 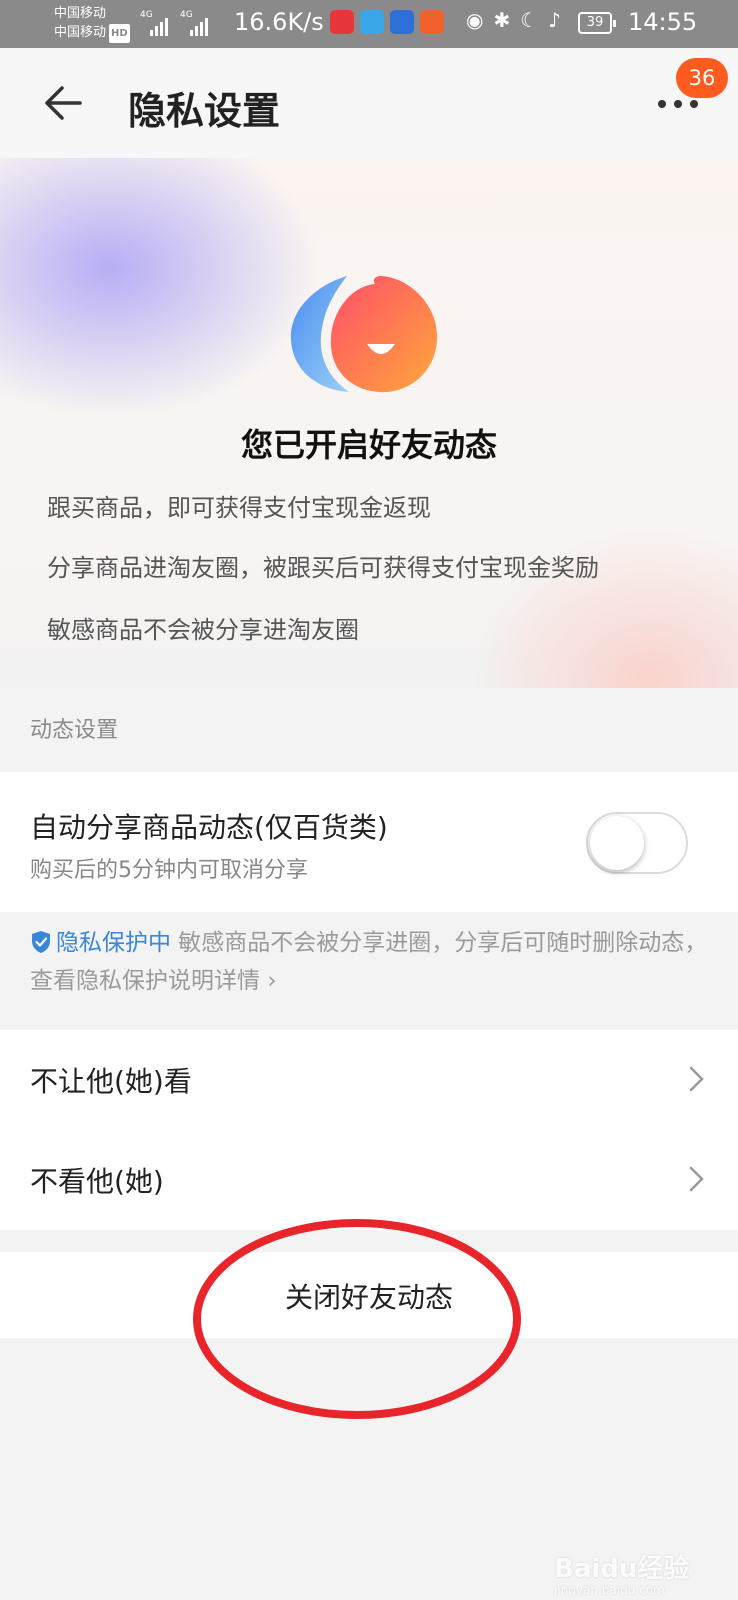 What do you see at coordinates (239, 508) in the screenshot?
I see `hero-line: 跟买商品，即可获得支付宝现金返现` at bounding box center [239, 508].